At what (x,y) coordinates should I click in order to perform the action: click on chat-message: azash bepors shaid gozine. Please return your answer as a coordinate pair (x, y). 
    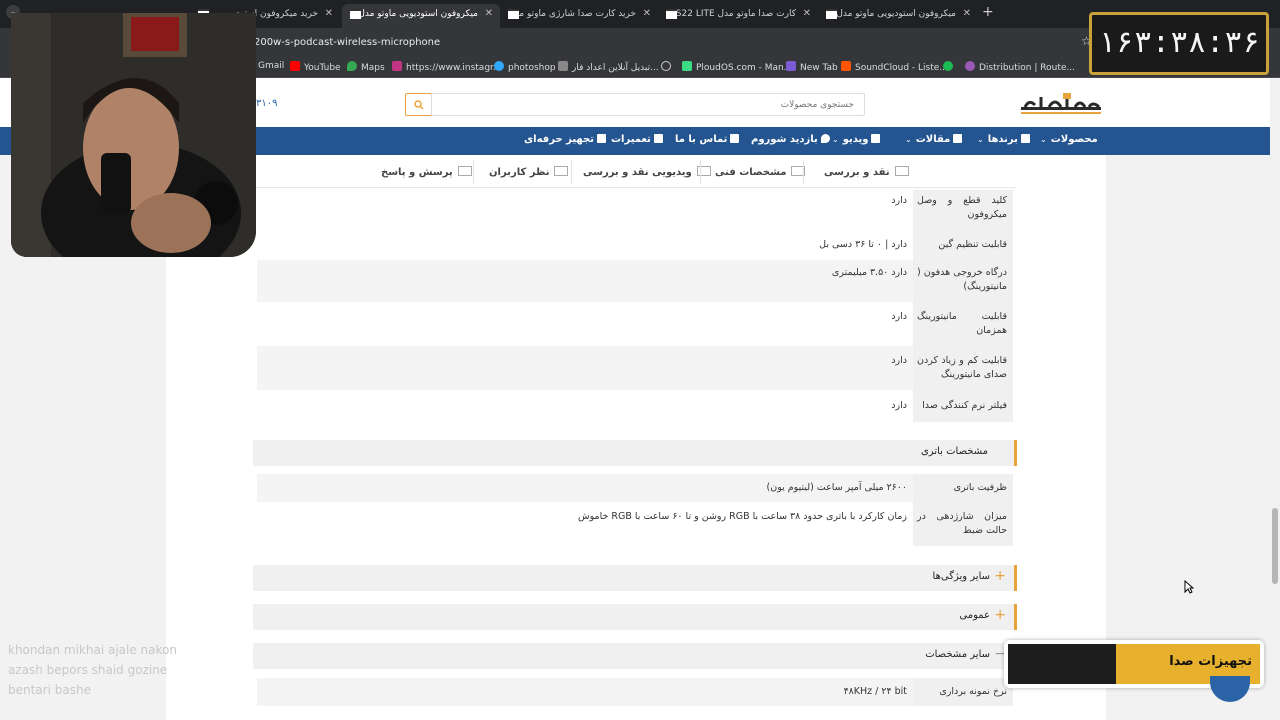
    Looking at the image, I should click on (88, 670).